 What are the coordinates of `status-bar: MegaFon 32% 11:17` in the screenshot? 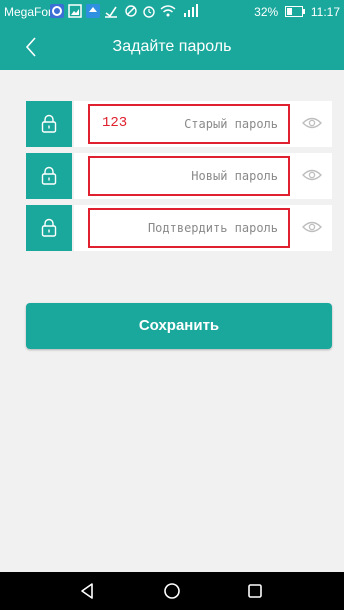 It's located at (172, 12).